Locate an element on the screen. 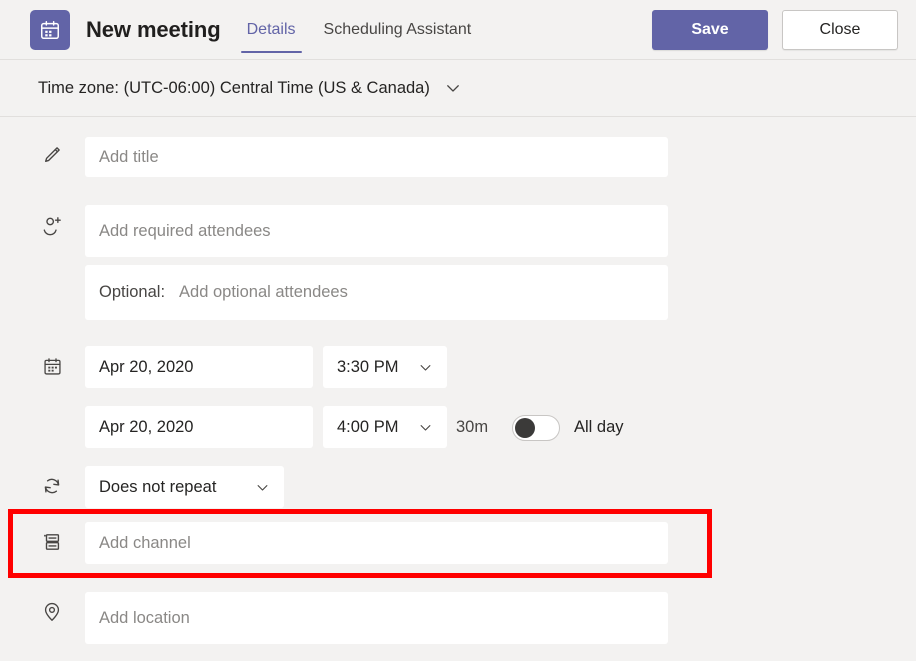  page-title: New meeting is located at coordinates (153, 29).